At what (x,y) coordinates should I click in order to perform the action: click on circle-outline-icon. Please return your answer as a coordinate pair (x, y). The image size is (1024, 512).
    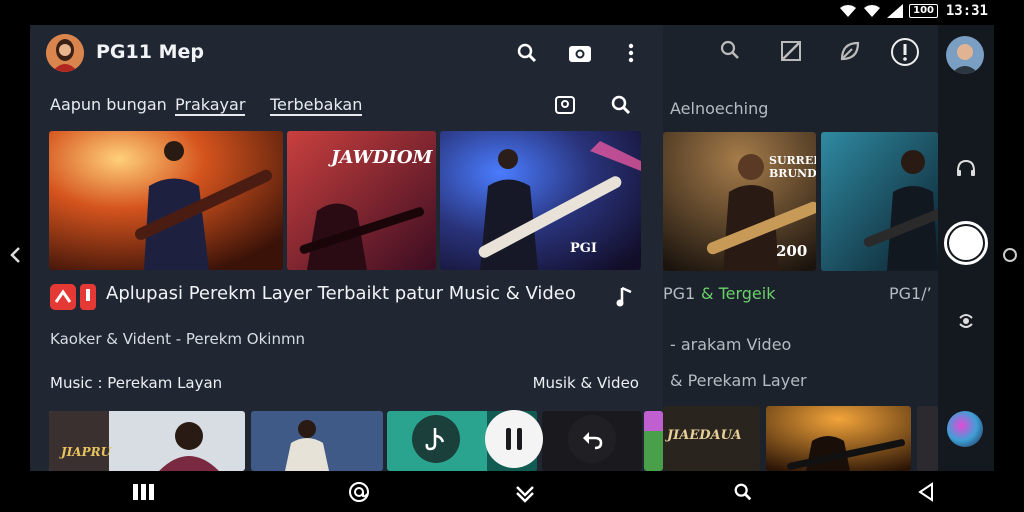
    Looking at the image, I should click on (1010, 255).